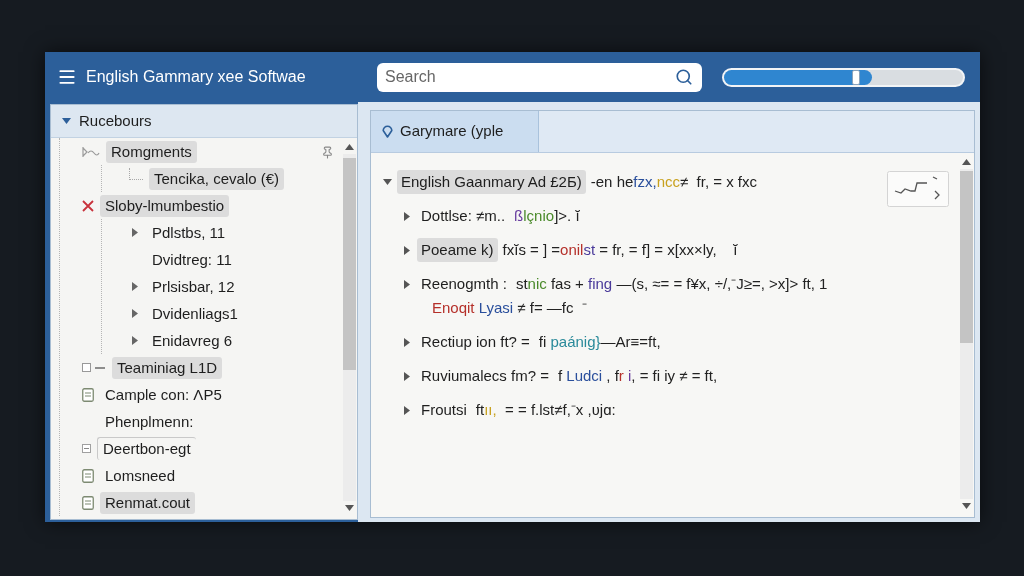 This screenshot has height=576, width=1024. I want to click on tree-header: Rucebours, so click(115, 121).